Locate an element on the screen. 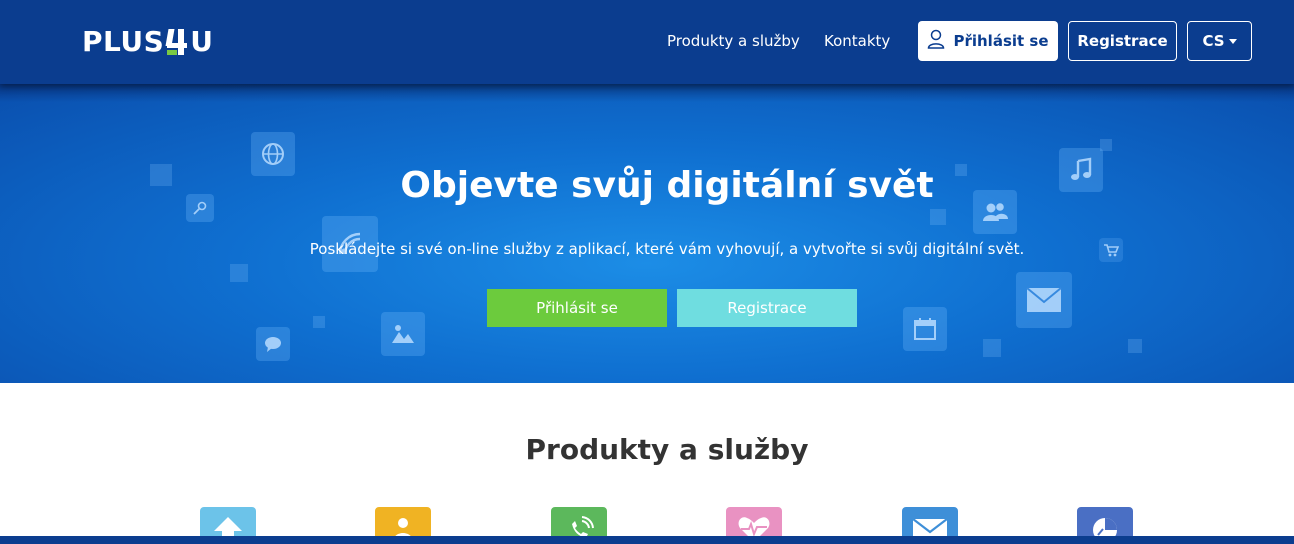 The width and height of the screenshot is (1294, 544). header-register-label: Registrace is located at coordinates (1122, 41).